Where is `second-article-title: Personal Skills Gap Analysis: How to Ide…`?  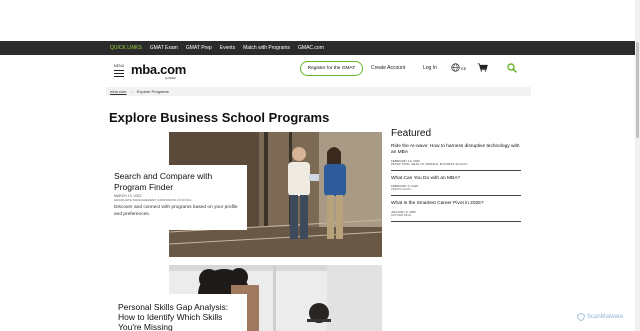 second-article-title: Personal Skills Gap Analysis: How to Ide… is located at coordinates (178, 316).